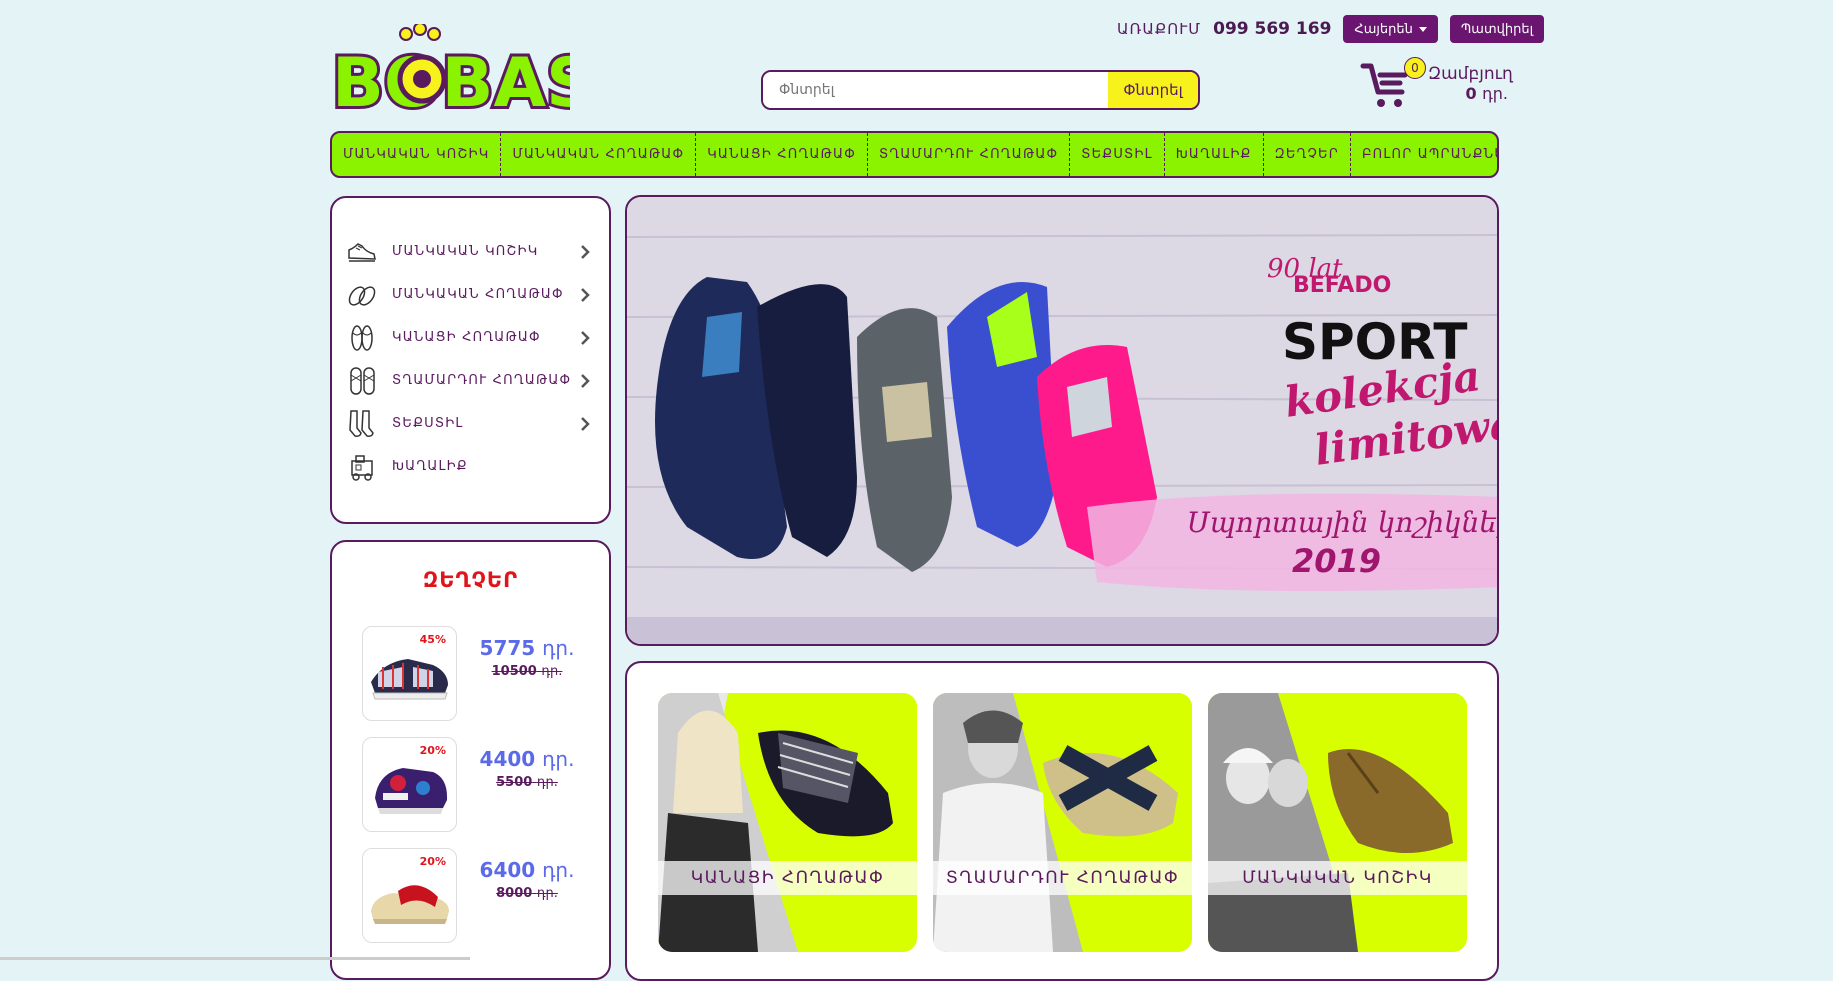 Image resolution: width=1833 pixels, height=981 pixels. I want to click on socks-icon, so click(361, 423).